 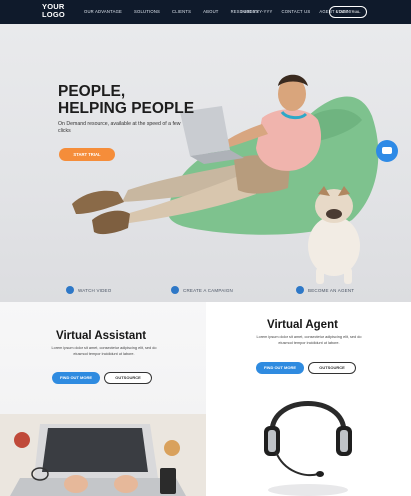 I want to click on headset-icon, so click(x=300, y=290).